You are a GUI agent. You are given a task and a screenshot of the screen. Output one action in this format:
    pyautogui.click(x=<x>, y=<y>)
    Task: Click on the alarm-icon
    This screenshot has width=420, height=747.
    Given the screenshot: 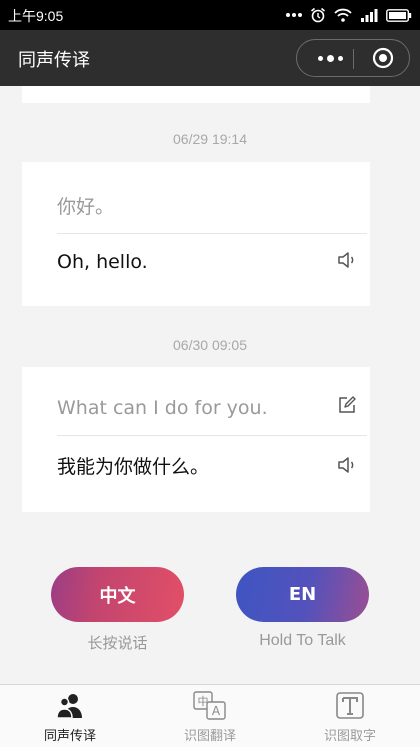 What is the action you would take?
    pyautogui.click(x=318, y=15)
    